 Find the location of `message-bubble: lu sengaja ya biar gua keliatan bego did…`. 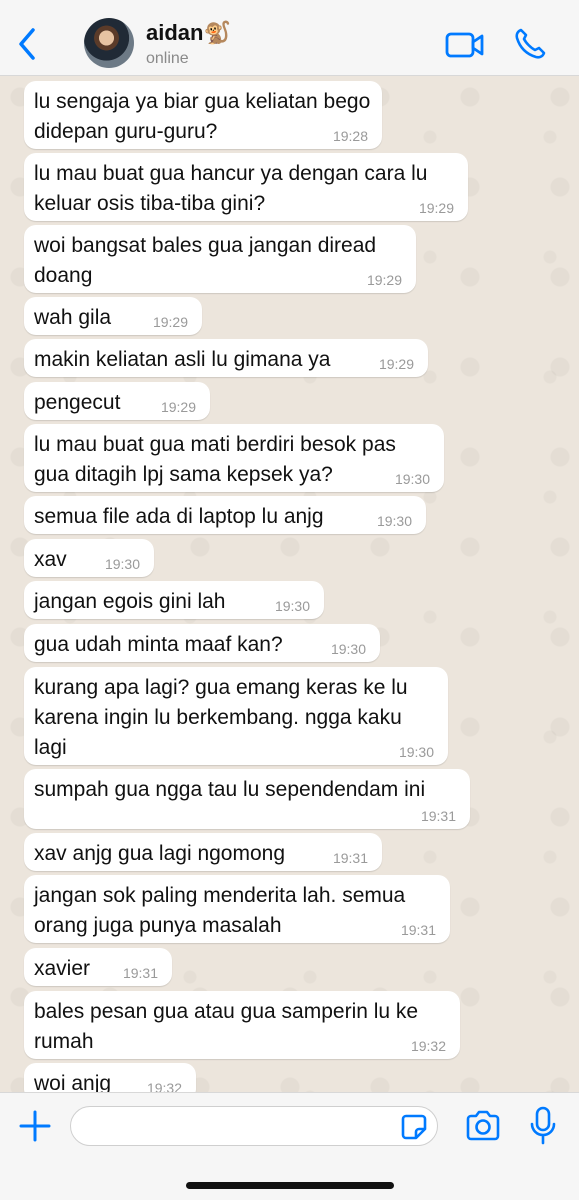

message-bubble: lu sengaja ya biar gua keliatan bego did… is located at coordinates (203, 115).